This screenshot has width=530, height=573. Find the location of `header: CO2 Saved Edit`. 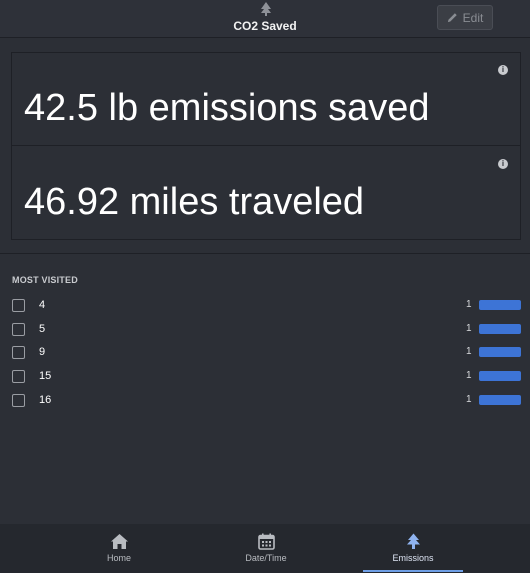

header: CO2 Saved Edit is located at coordinates (265, 19).